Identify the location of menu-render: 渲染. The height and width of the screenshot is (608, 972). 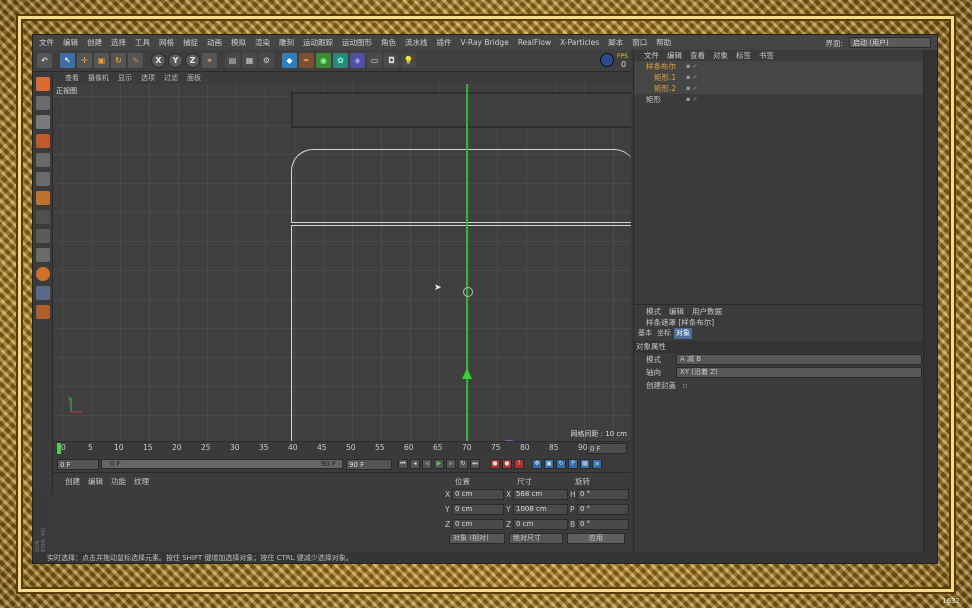
(262, 42).